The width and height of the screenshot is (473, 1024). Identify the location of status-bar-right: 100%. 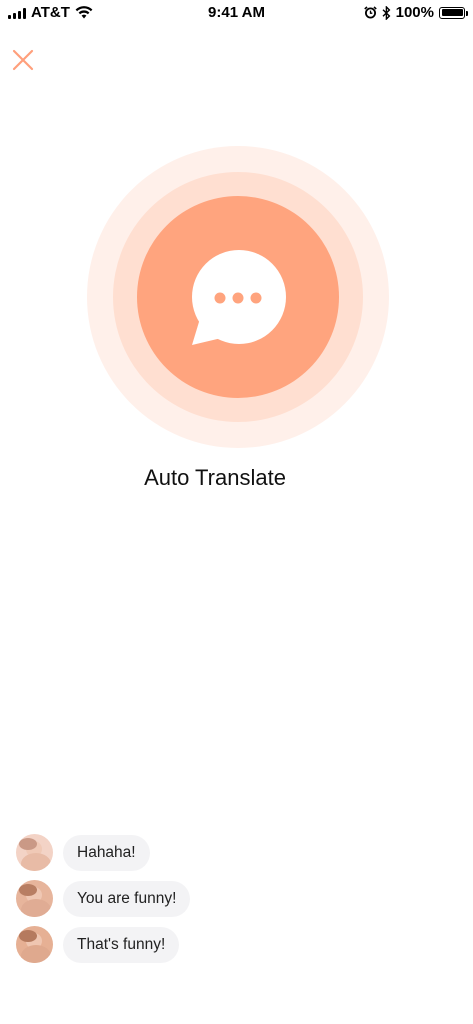
(415, 12).